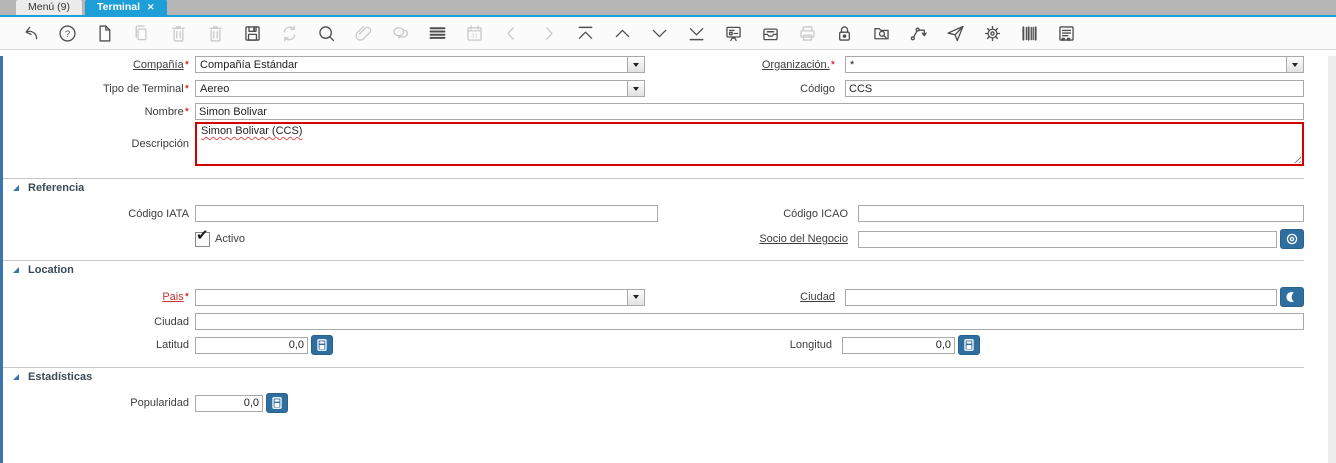 This screenshot has width=1336, height=463. What do you see at coordinates (126, 7) in the screenshot?
I see `tab-terminal: Terminal ✕` at bounding box center [126, 7].